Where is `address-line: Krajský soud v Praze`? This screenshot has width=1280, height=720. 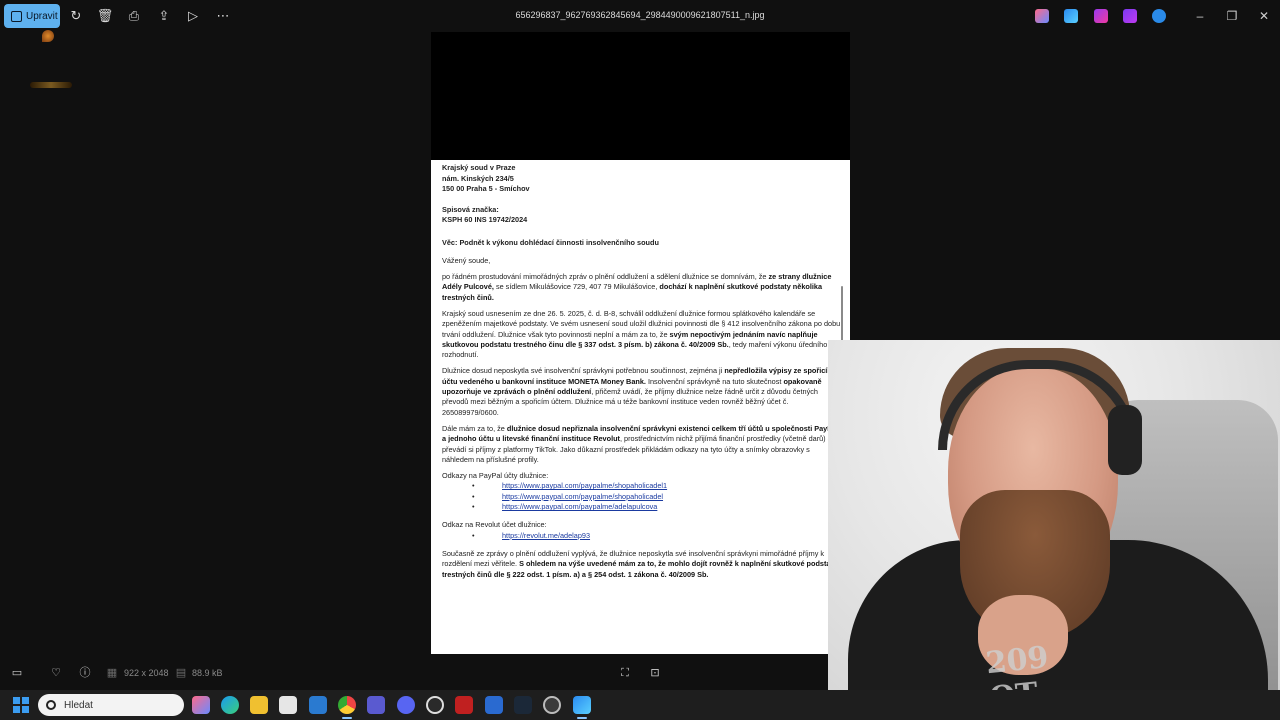 address-line: Krajský soud v Praze is located at coordinates (479, 167).